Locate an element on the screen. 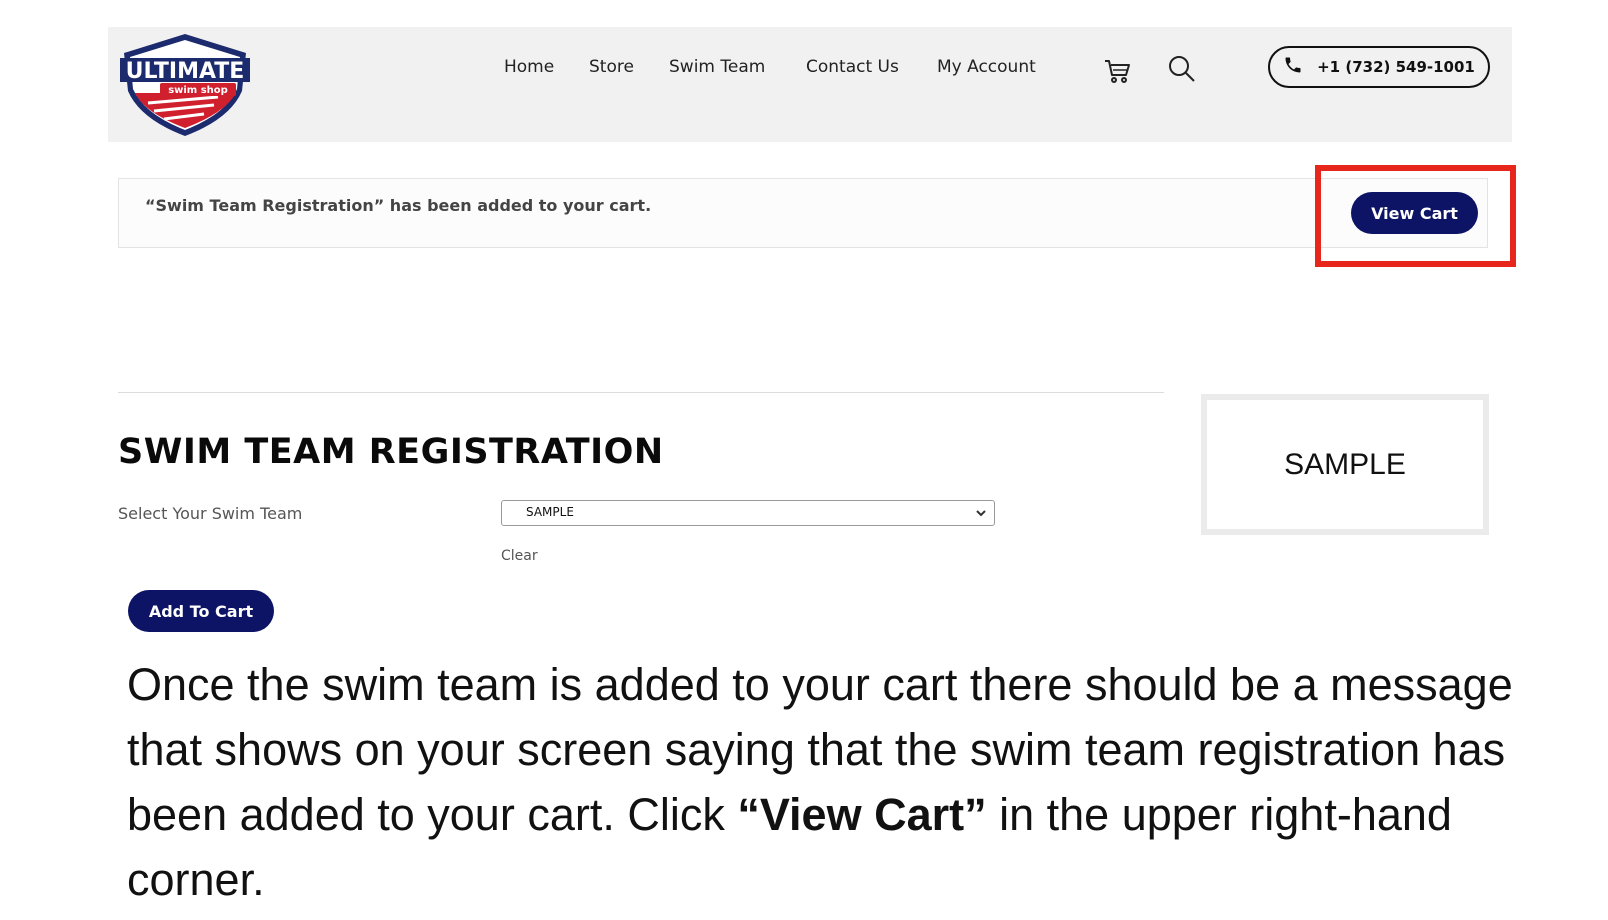 This screenshot has height=920, width=1608. phone-button: +1 (732) 549-1001 is located at coordinates (1379, 67).